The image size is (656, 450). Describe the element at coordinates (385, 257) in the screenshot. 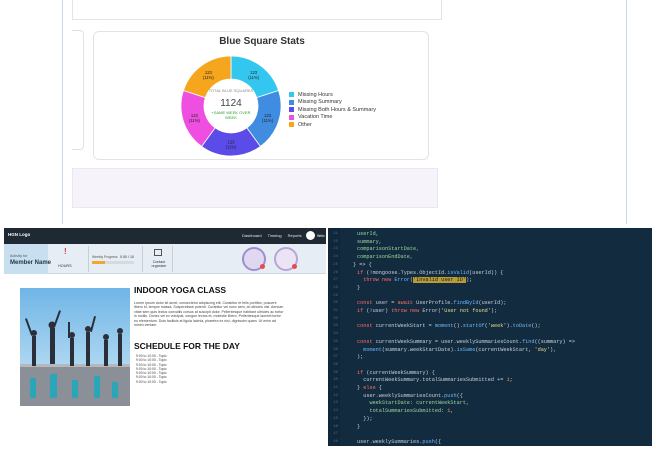

I see `code-token: comparisonEndDate,` at that location.